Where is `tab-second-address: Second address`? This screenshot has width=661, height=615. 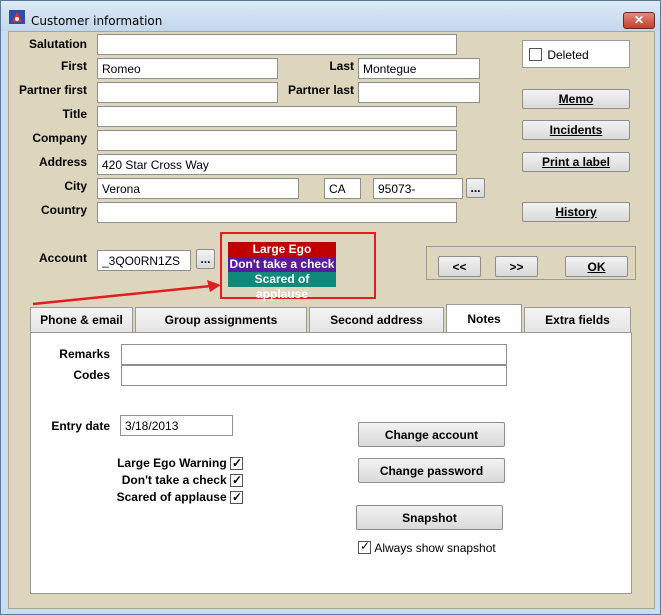 tab-second-address: Second address is located at coordinates (376, 319).